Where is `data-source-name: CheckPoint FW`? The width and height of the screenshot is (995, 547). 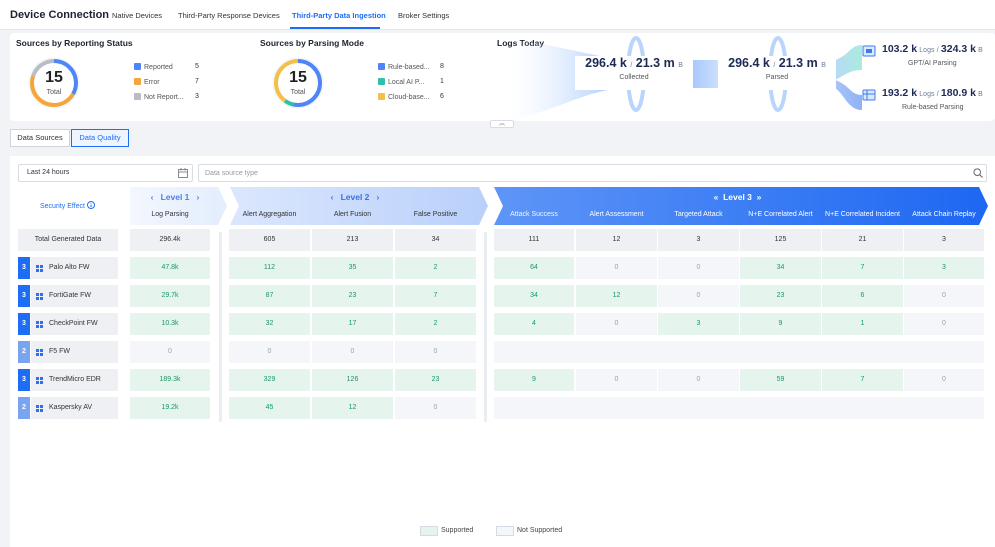 data-source-name: CheckPoint FW is located at coordinates (73, 323).